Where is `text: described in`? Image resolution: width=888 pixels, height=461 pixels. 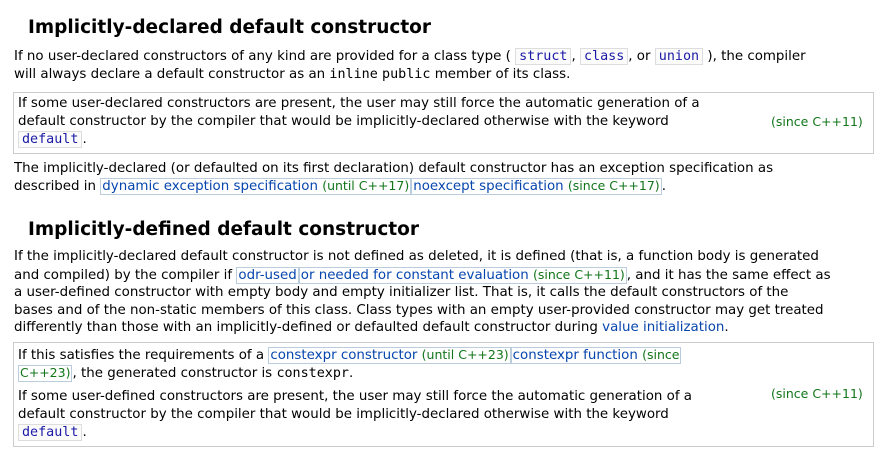 text: described in is located at coordinates (55, 186).